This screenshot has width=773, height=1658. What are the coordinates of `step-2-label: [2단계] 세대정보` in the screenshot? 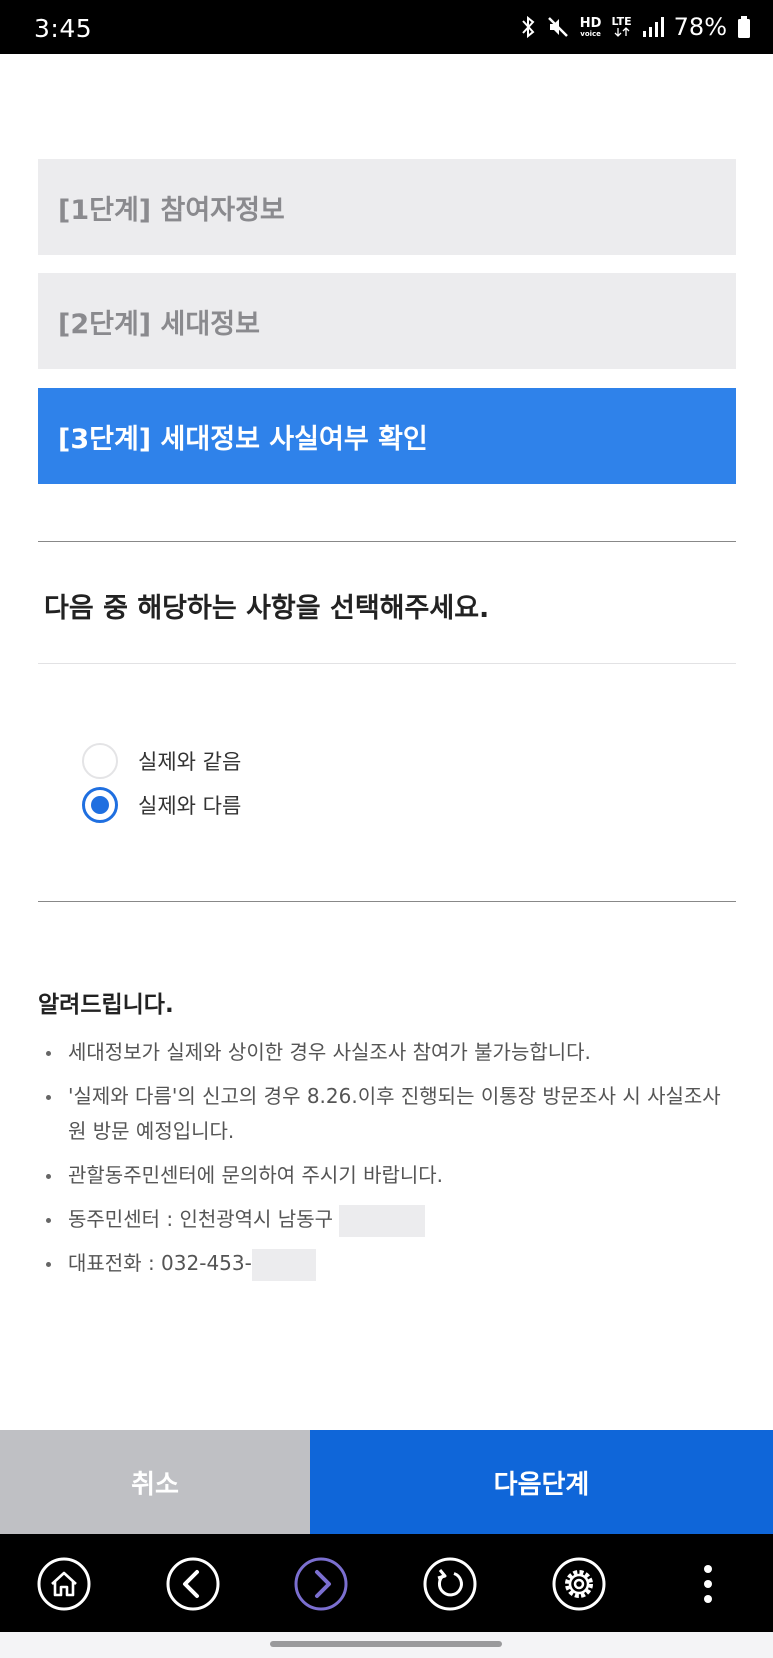 It's located at (159, 324).